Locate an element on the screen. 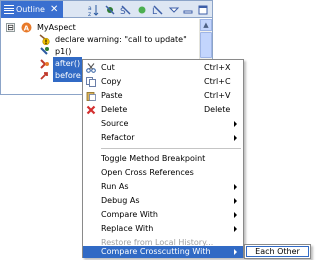  menu-item-label: Toggle Method Breakpoint is located at coordinates (153, 158).